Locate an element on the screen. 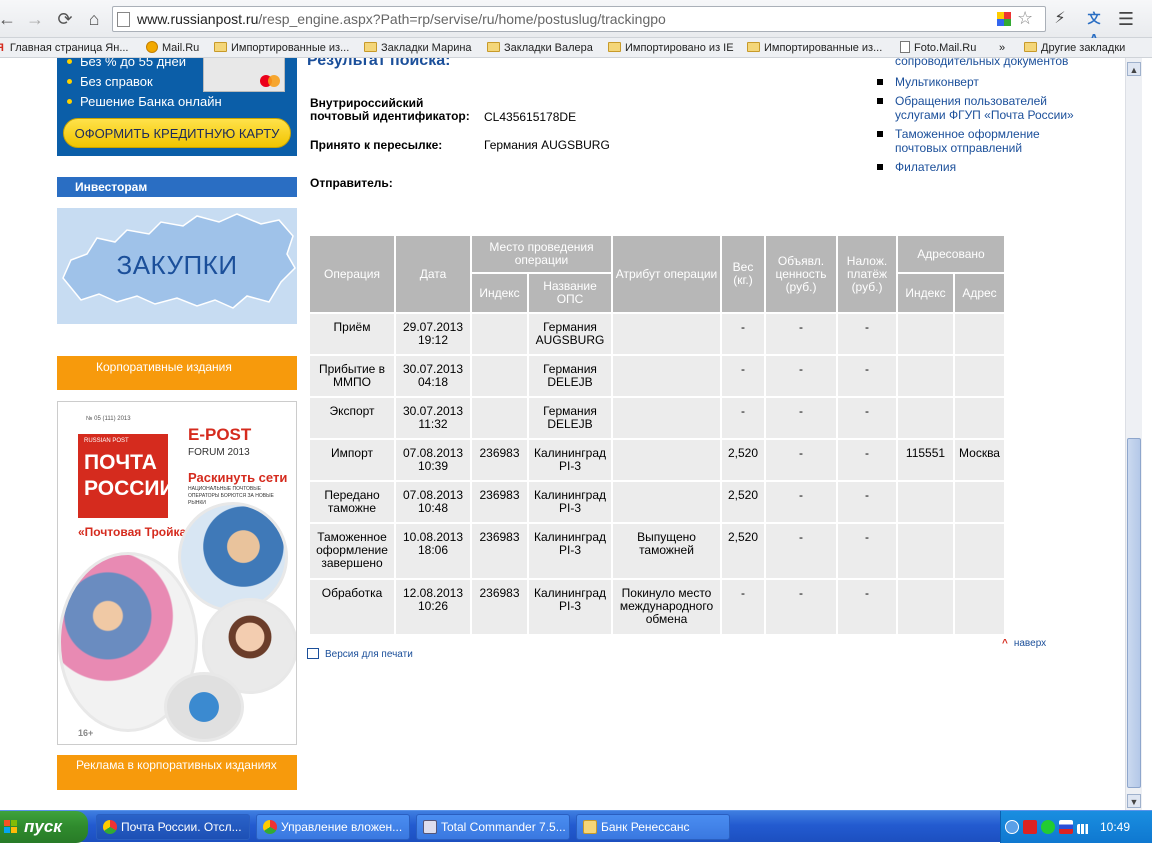 This screenshot has width=1152, height=864. scroll-thumb is located at coordinates (1134, 613).